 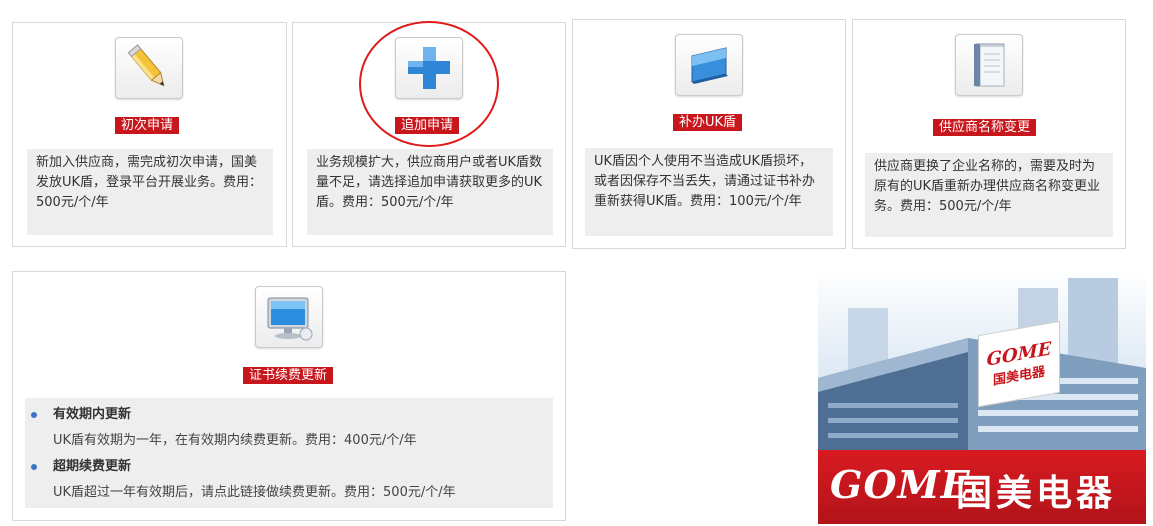 What do you see at coordinates (146, 65) in the screenshot?
I see `pencil-icon` at bounding box center [146, 65].